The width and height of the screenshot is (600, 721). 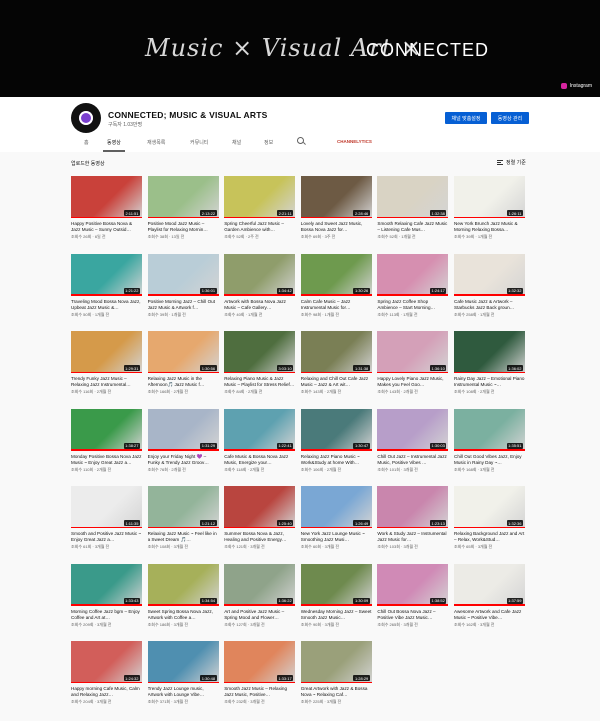 I want to click on video-thumbnail: 1:22:41, so click(x=260, y=429).